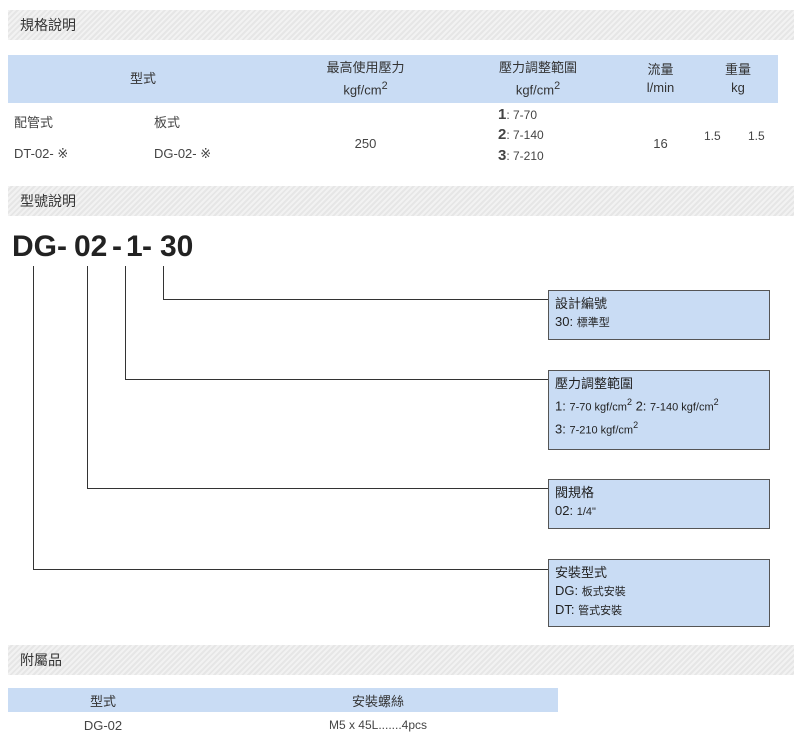 Image resolution: width=800 pixels, height=749 pixels. Describe the element at coordinates (660, 143) in the screenshot. I see `spec-cell-flow: 16` at that location.